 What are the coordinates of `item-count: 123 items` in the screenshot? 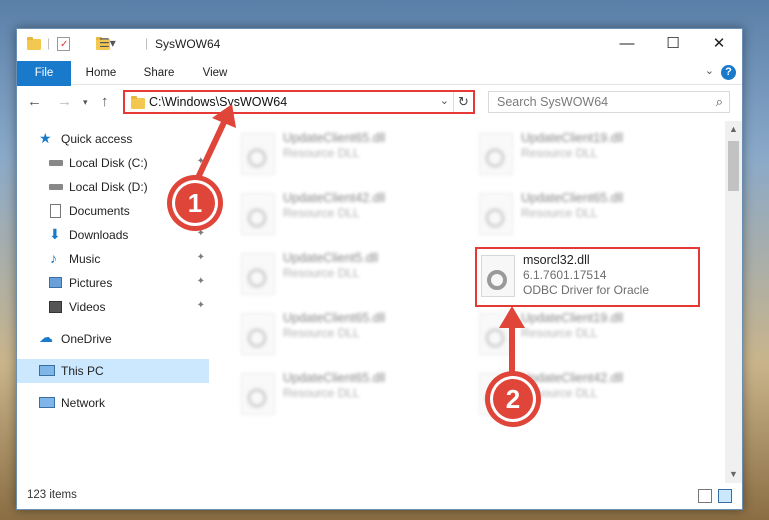 It's located at (52, 495).